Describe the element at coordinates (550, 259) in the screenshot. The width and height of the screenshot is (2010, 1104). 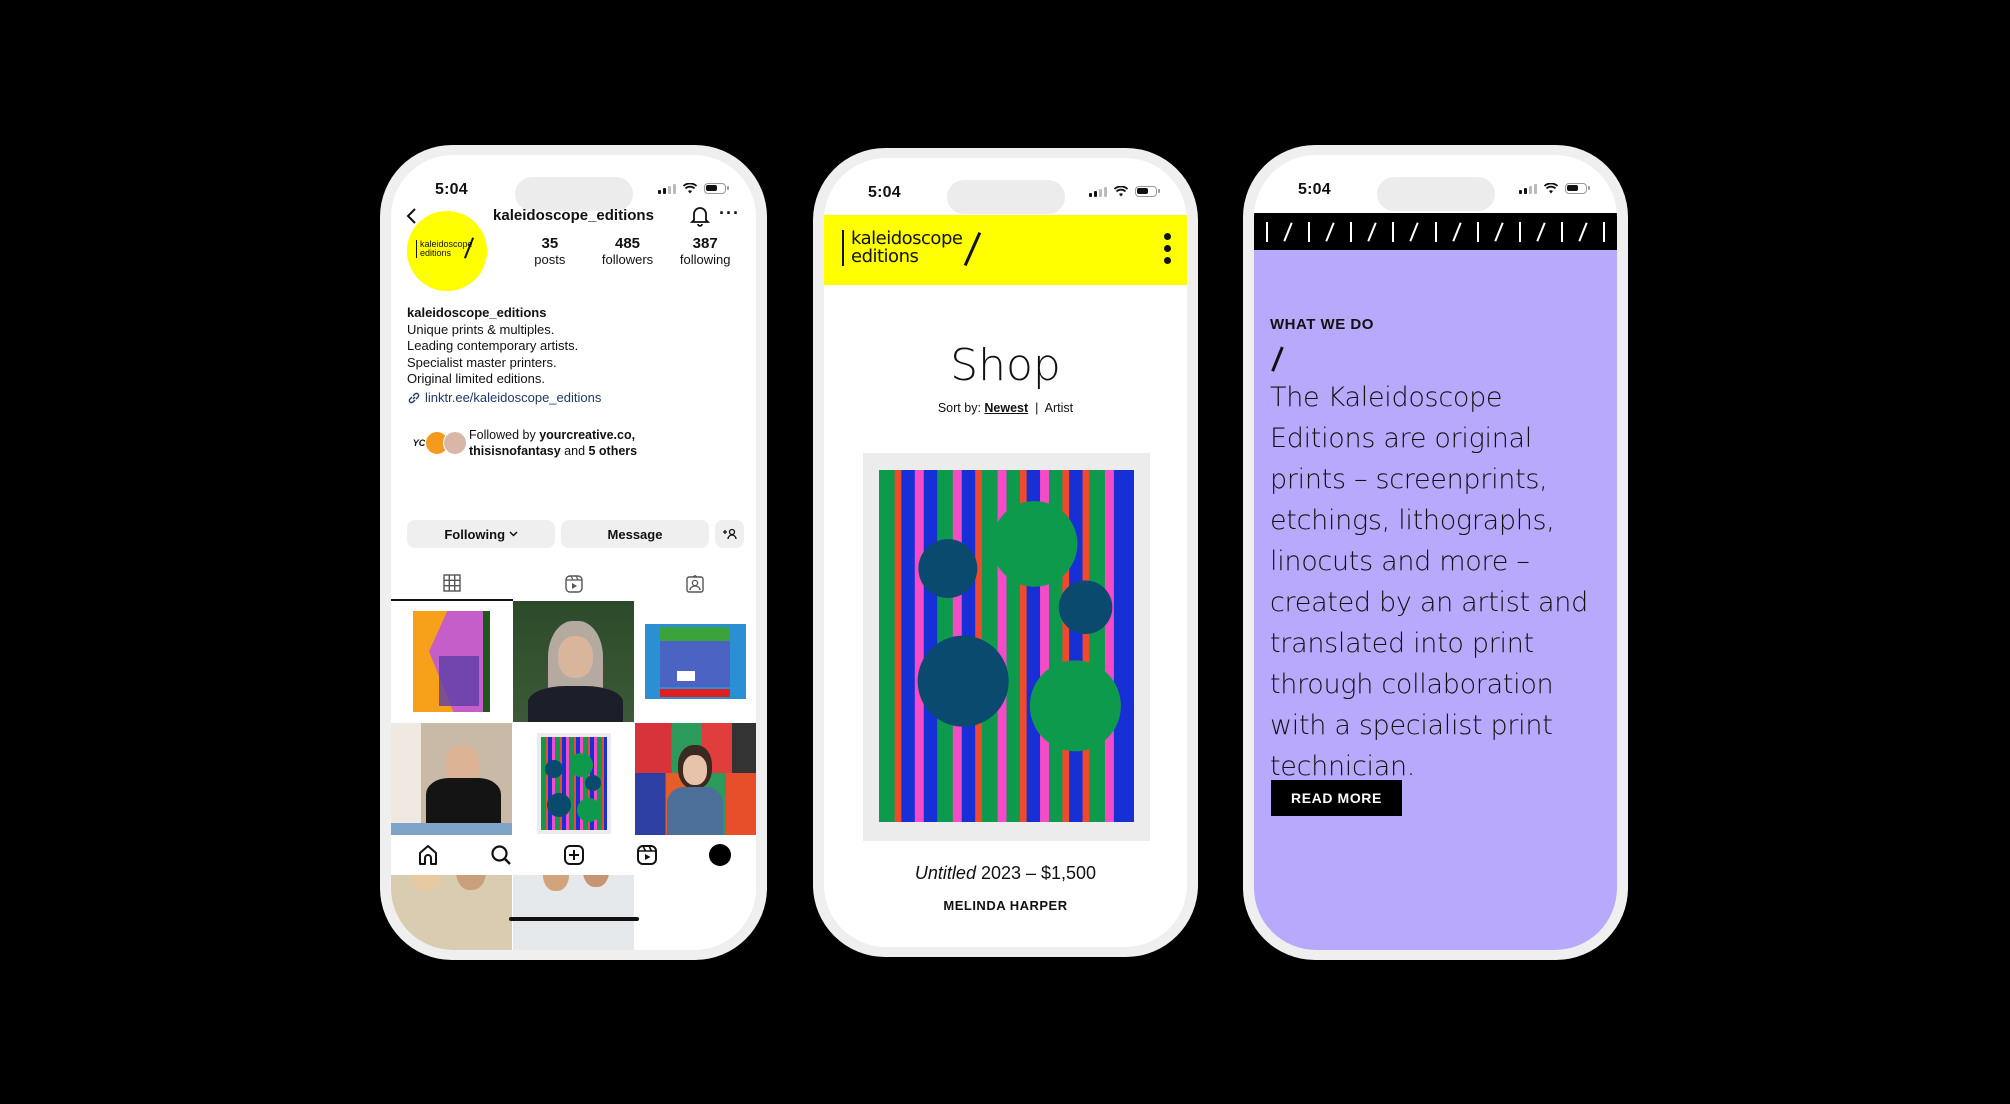
I see `stat-label: posts` at that location.